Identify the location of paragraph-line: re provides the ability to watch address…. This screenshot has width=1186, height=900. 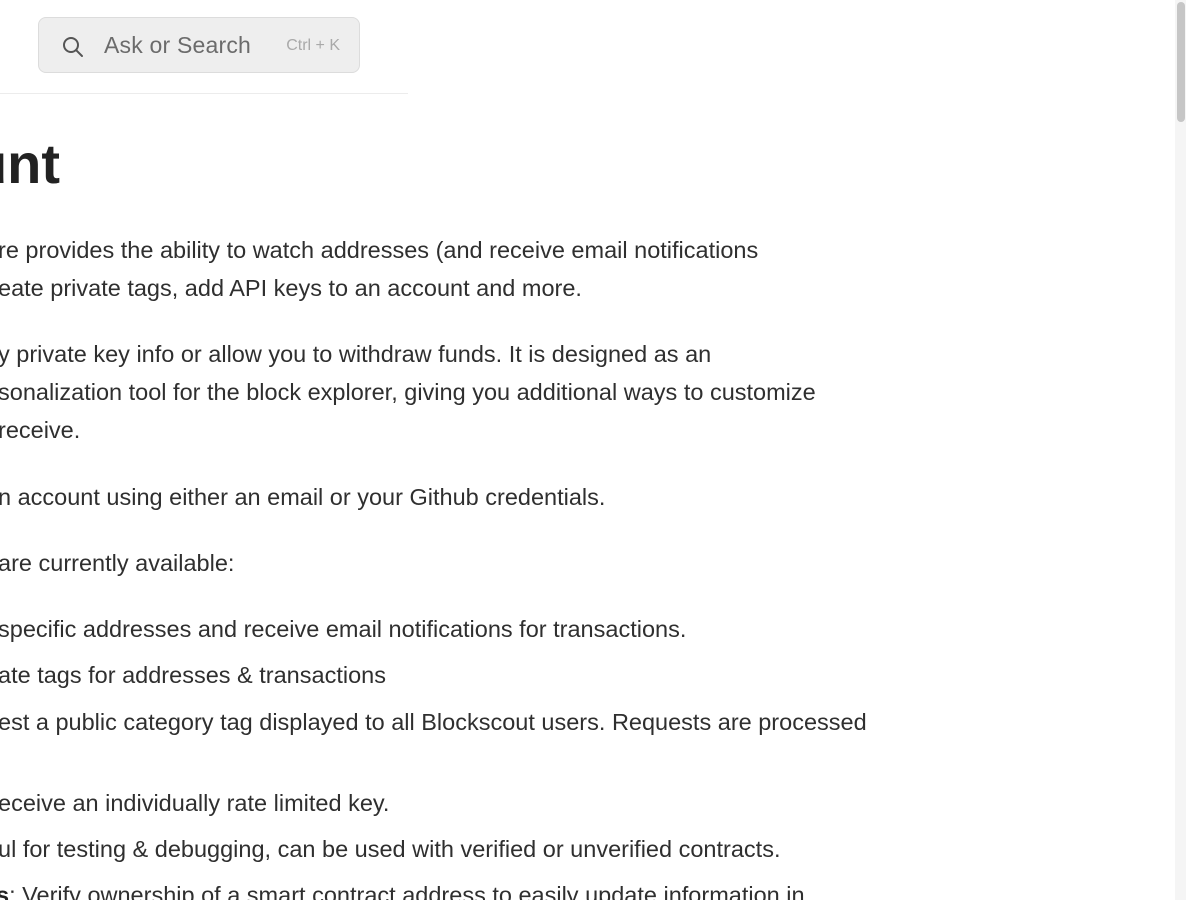
(379, 250).